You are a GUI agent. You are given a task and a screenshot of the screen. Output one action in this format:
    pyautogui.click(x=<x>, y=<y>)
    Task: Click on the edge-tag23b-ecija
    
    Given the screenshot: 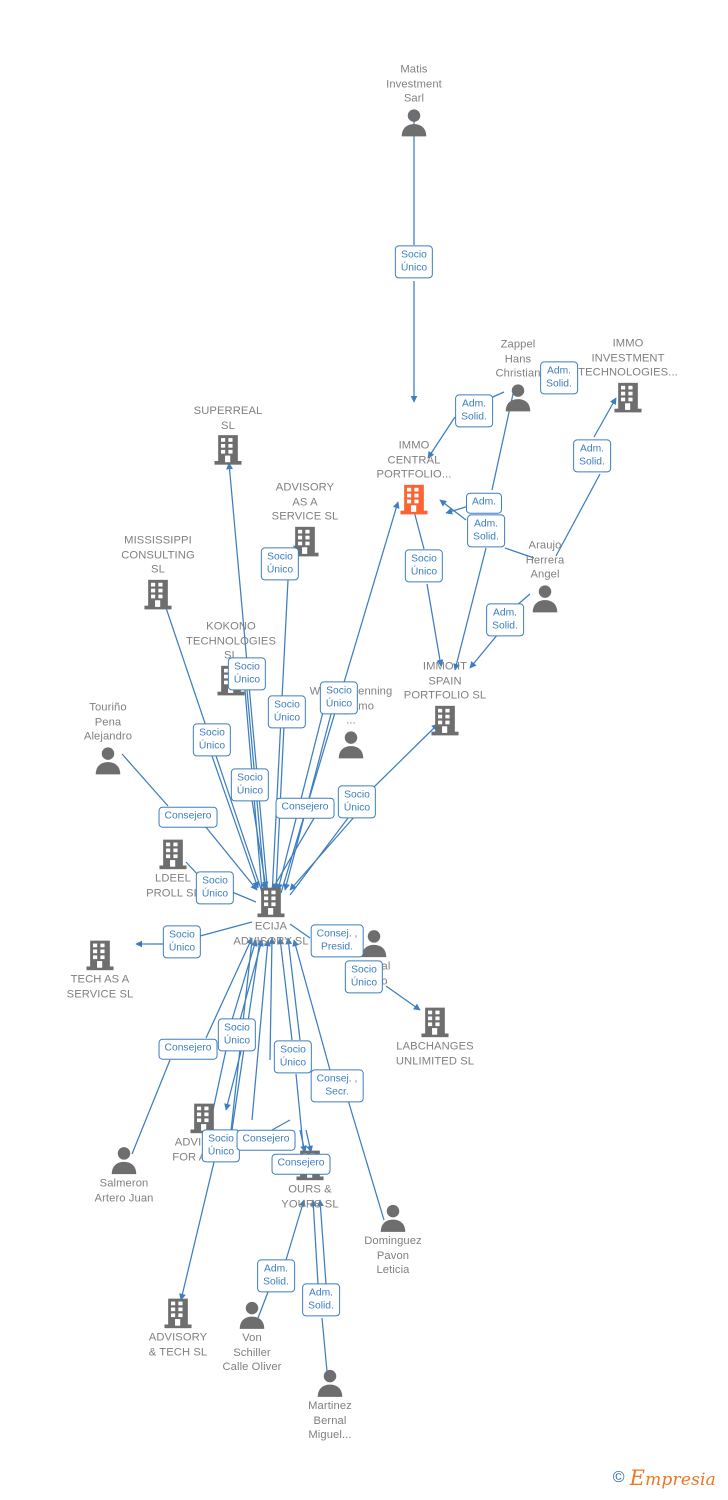 What is the action you would take?
    pyautogui.click(x=244, y=980)
    